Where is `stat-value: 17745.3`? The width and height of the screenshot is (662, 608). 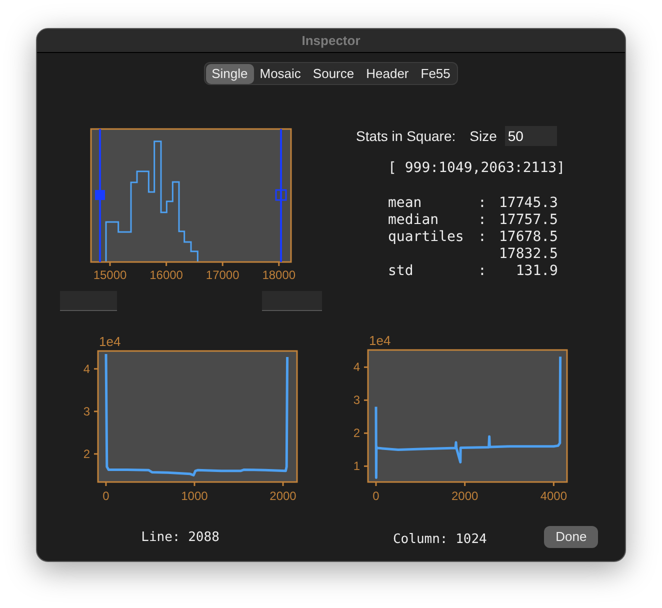
stat-value: 17745.3 is located at coordinates (528, 203).